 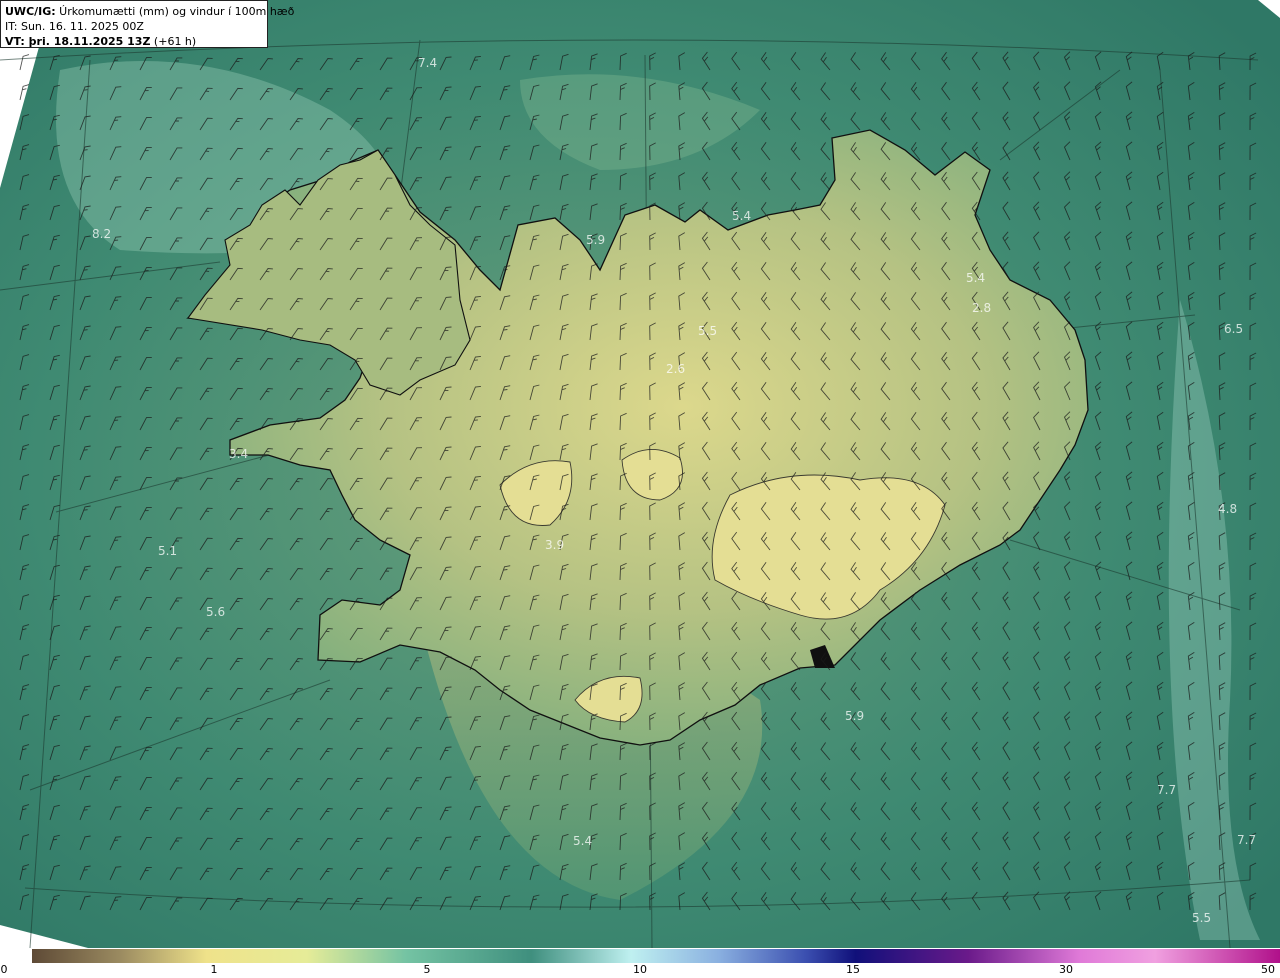 I want to click on colorbar-tick: 30, so click(x=1066, y=969).